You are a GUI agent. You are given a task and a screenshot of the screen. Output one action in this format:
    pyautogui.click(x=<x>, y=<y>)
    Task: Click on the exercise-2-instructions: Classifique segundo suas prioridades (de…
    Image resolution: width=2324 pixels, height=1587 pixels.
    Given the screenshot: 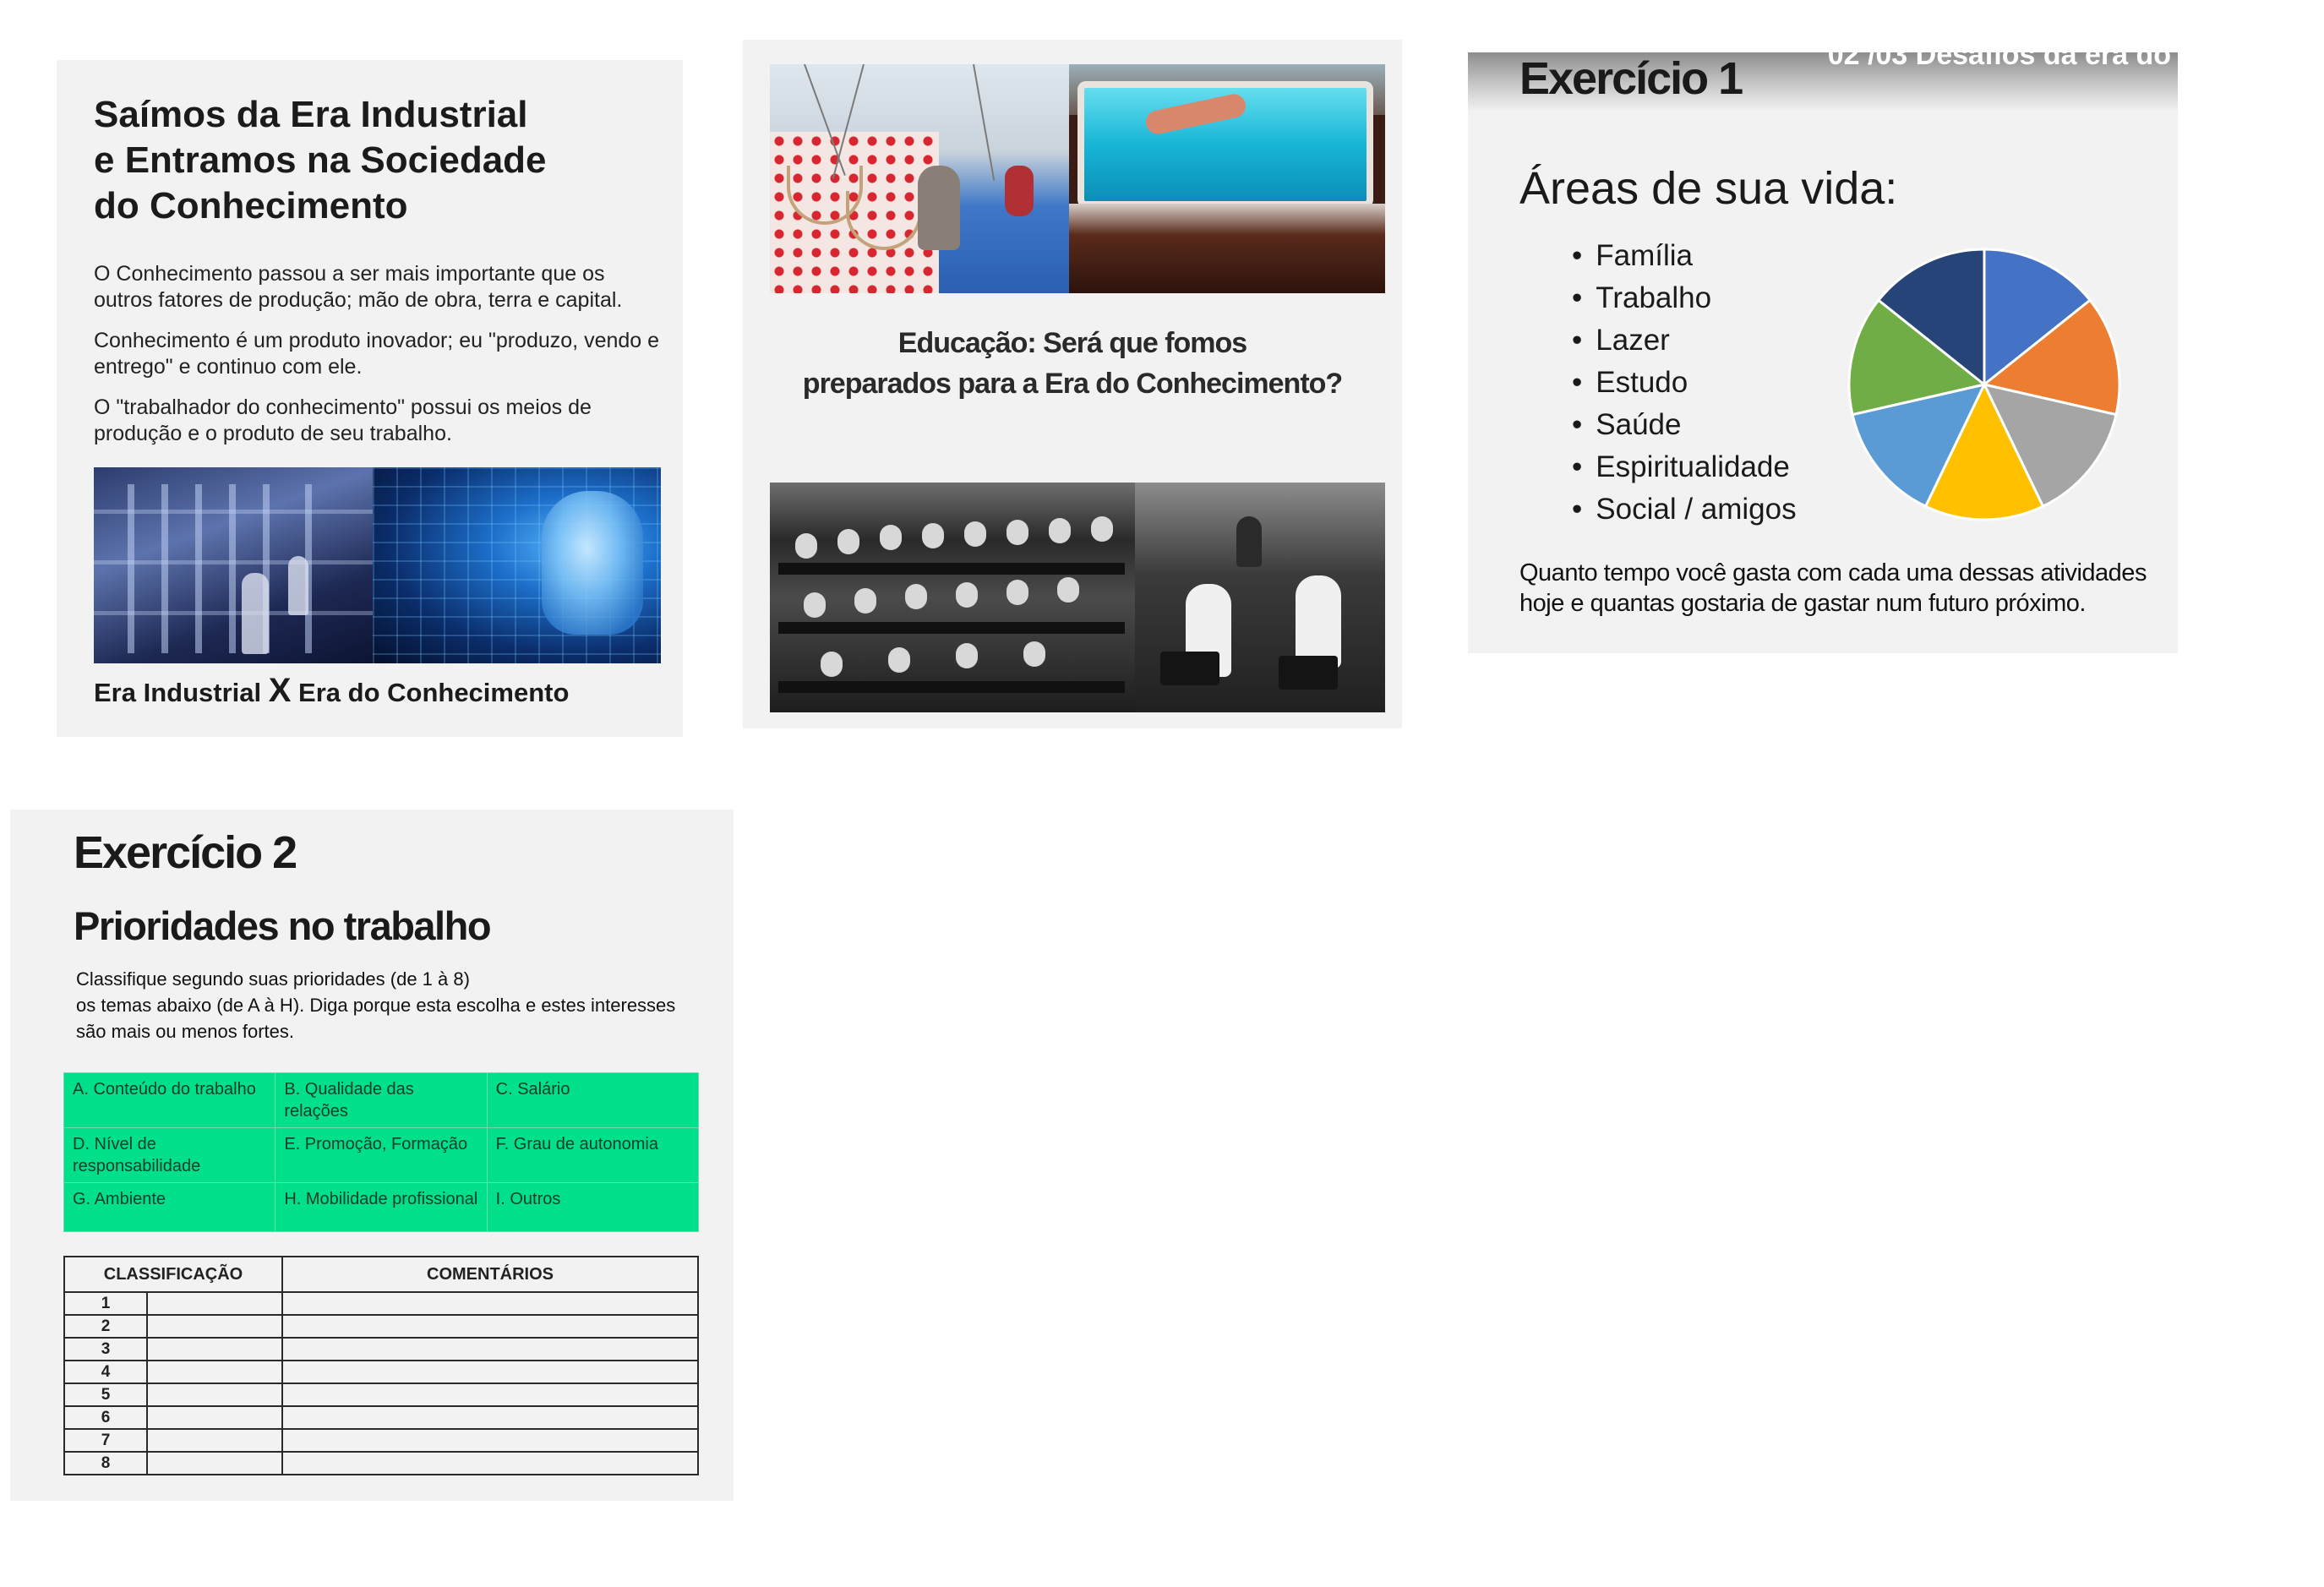 What is the action you would take?
    pyautogui.click(x=376, y=1005)
    